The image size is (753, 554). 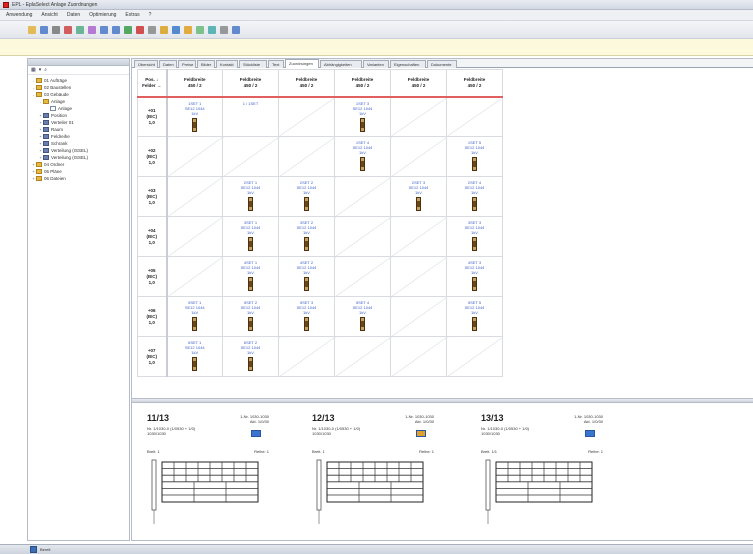 What do you see at coordinates (408, 64) in the screenshot?
I see `tab-eigenschaften: Eigenschaften` at bounding box center [408, 64].